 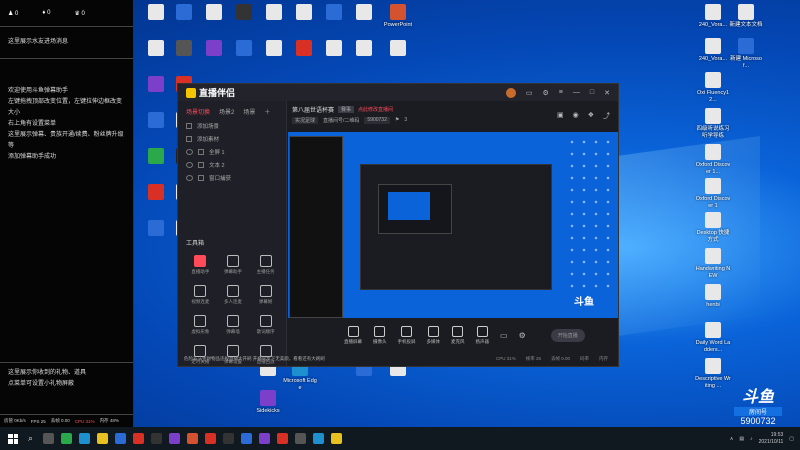 What do you see at coordinates (380, 335) in the screenshot?
I see `camera-button: 摄像头` at bounding box center [380, 335].